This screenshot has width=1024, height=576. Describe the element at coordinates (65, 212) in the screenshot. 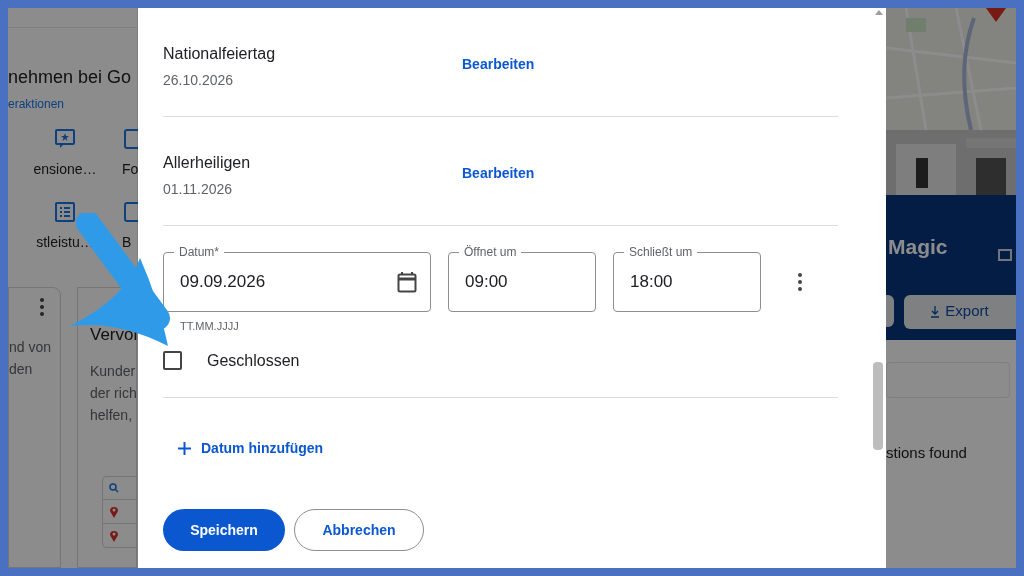

I see `list-icon` at that location.